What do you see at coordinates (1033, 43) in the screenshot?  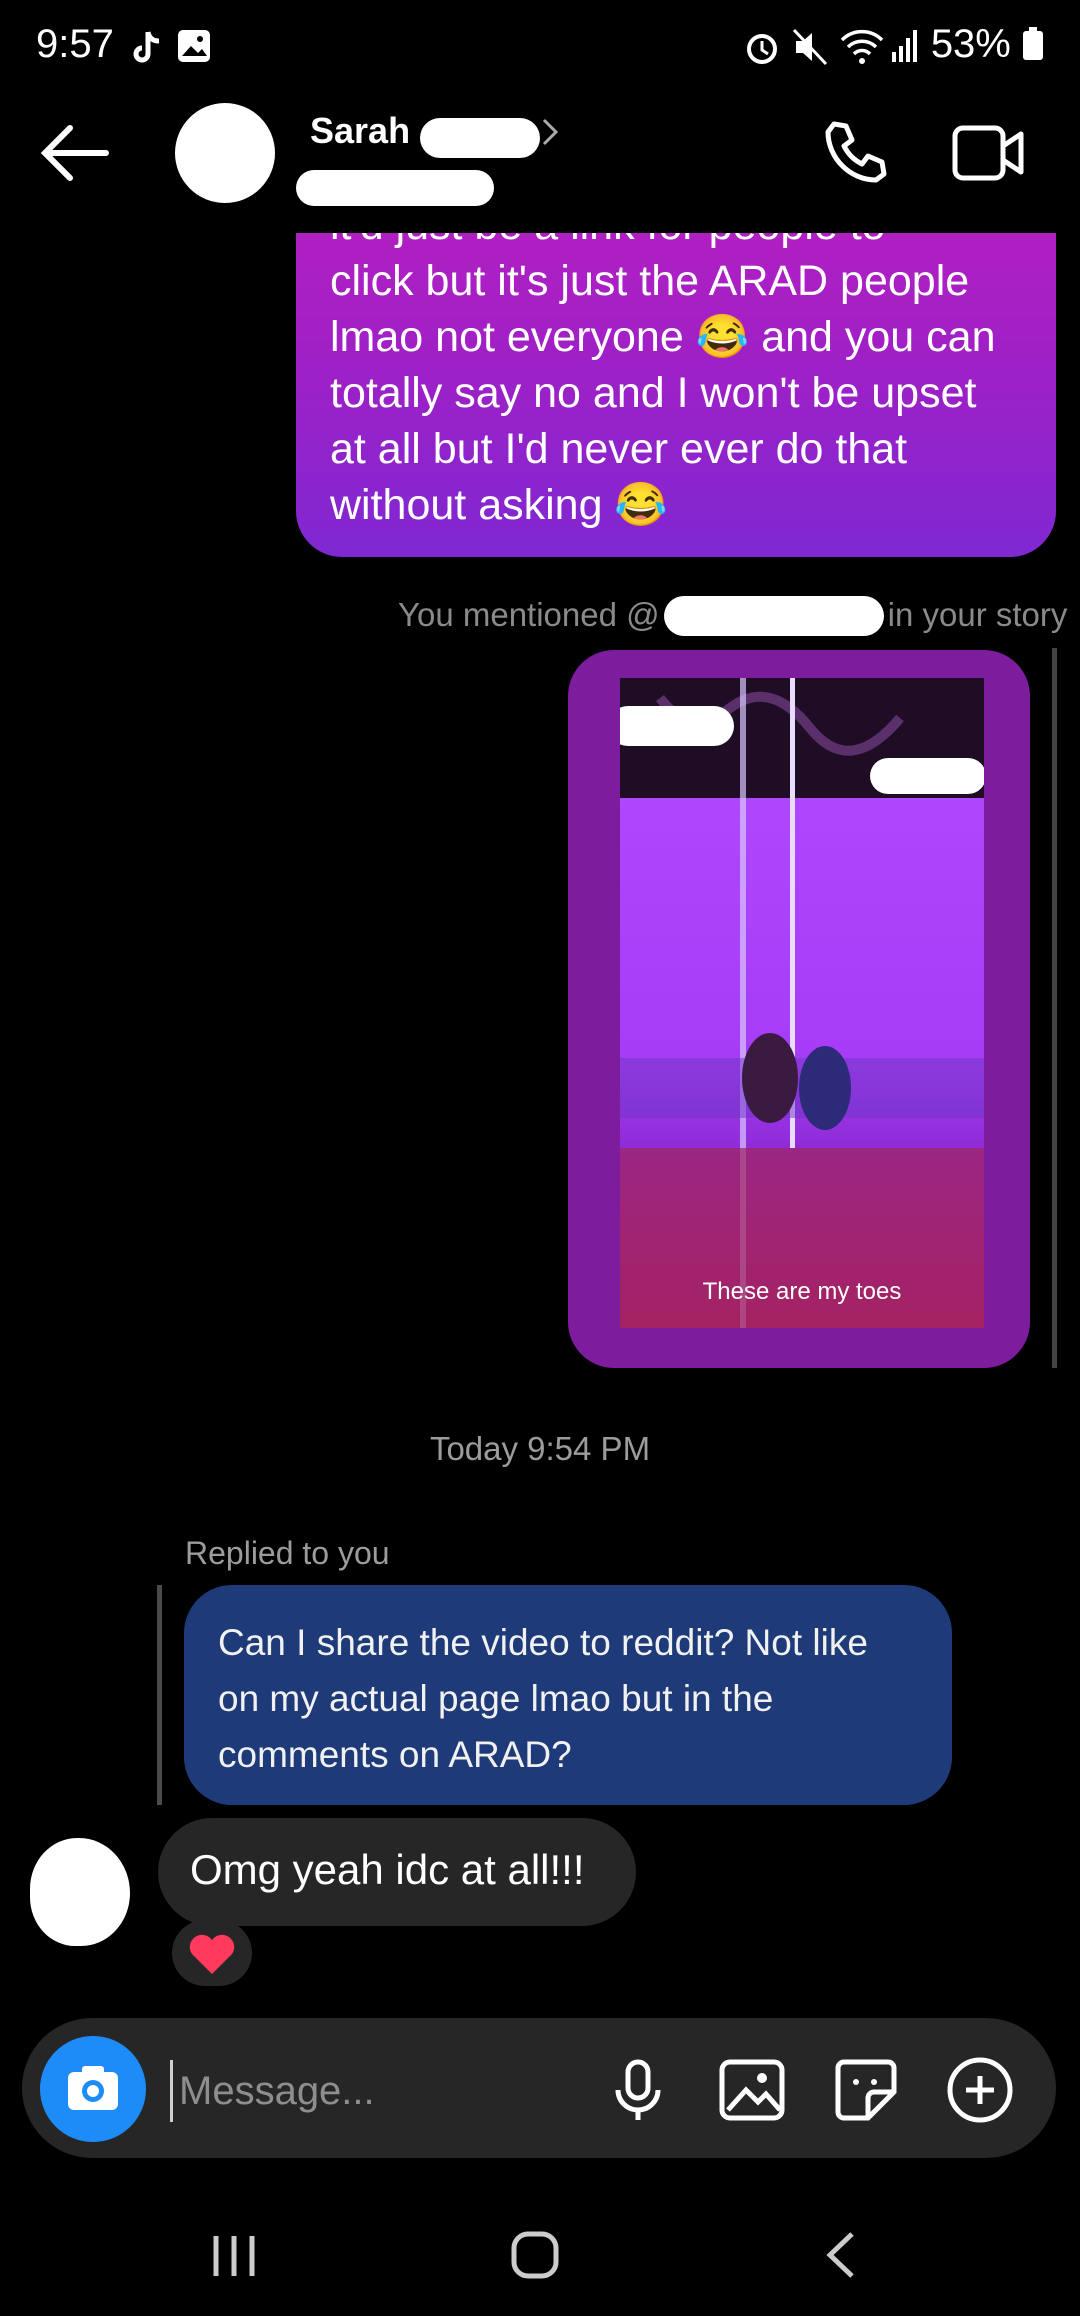 I see `battery-icon` at bounding box center [1033, 43].